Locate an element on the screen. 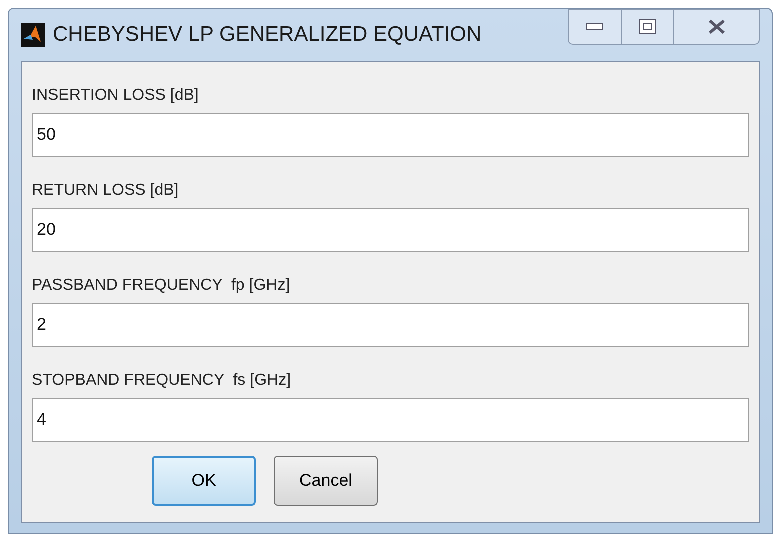  input-field: 4 is located at coordinates (390, 420).